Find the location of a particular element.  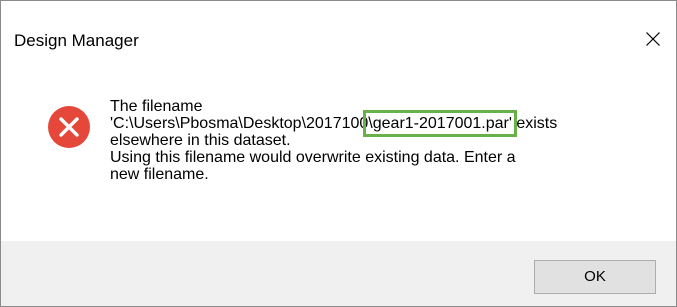

message-line-2-suffix: exists is located at coordinates (534, 123).